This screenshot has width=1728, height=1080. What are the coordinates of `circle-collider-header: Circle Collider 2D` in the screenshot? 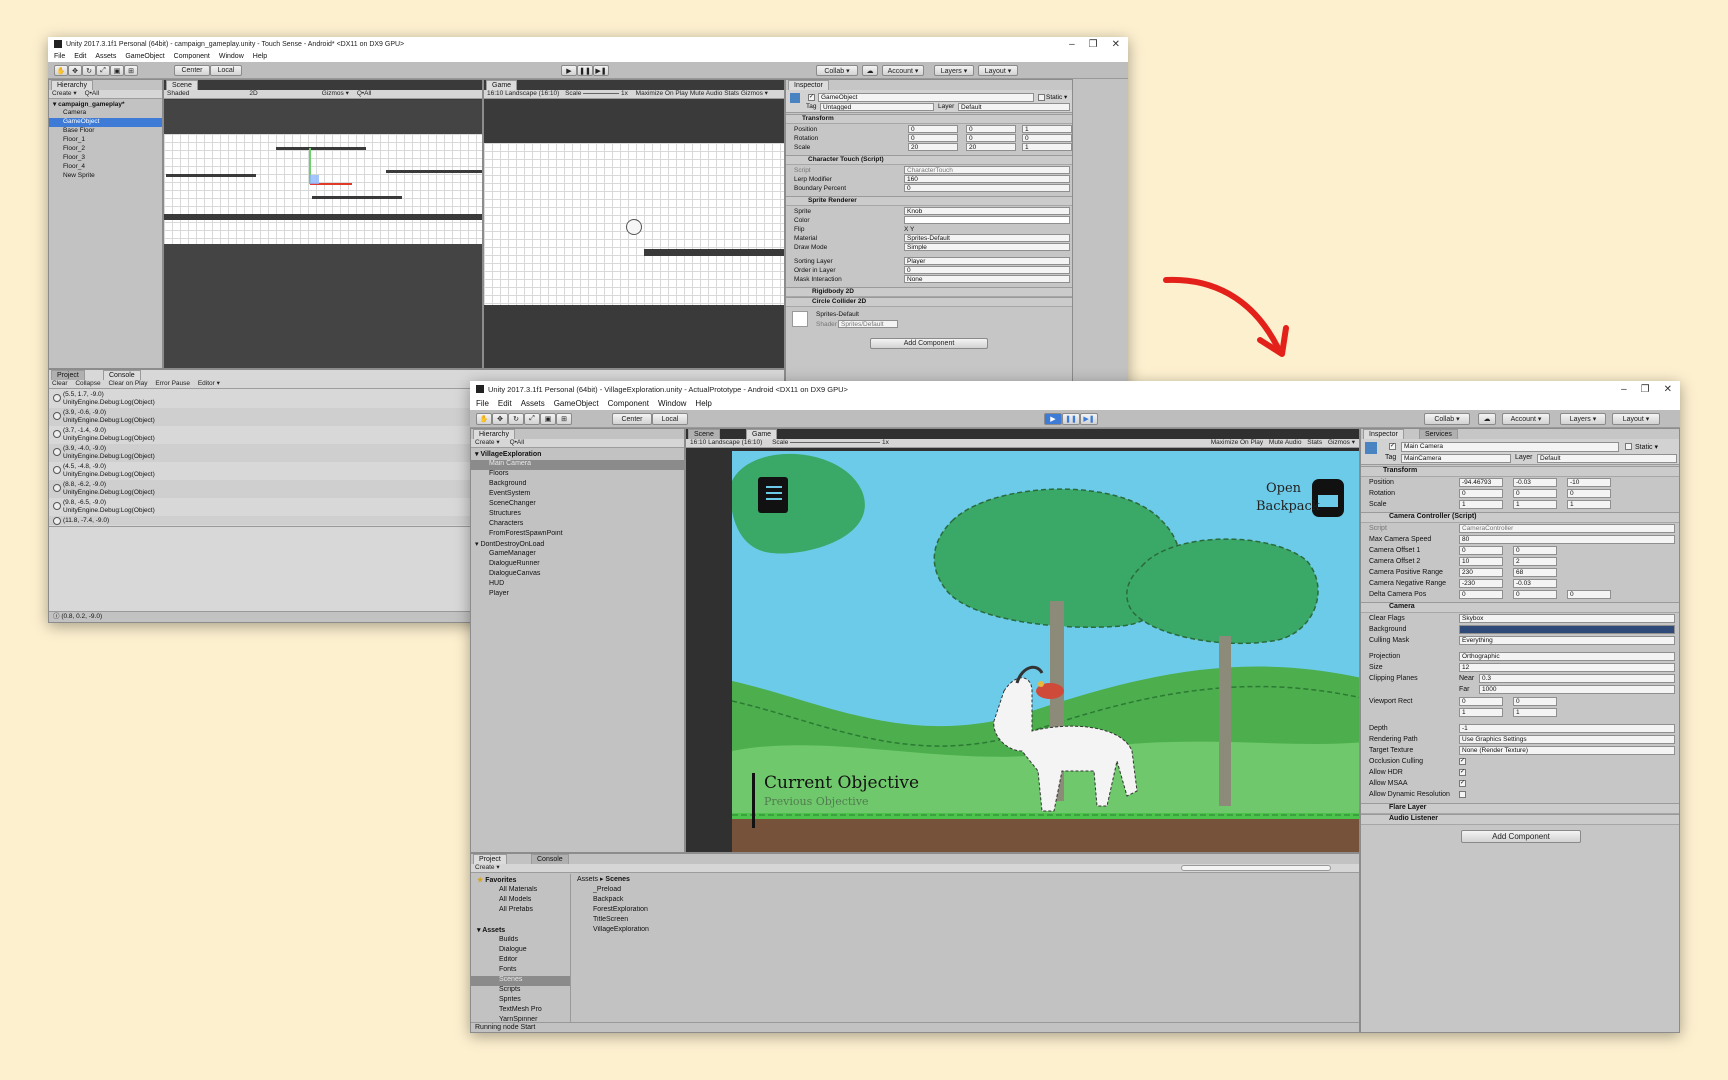 It's located at (929, 302).